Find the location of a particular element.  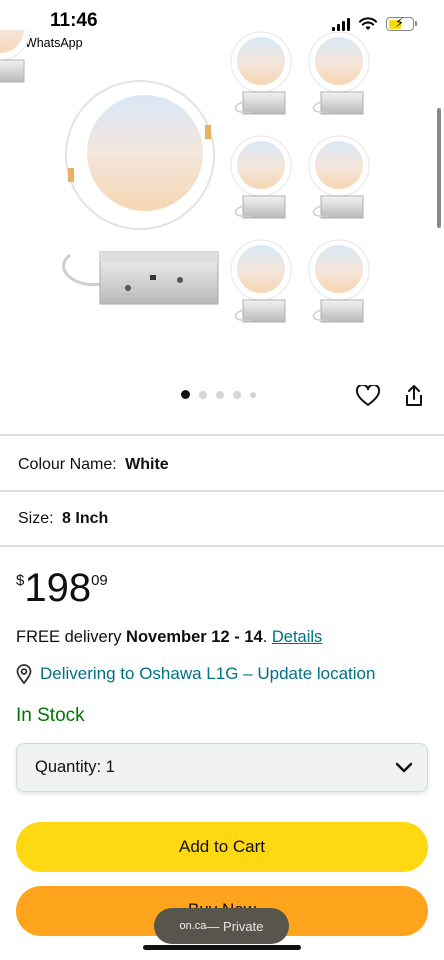

price: $ 198 09 is located at coordinates (62, 588).